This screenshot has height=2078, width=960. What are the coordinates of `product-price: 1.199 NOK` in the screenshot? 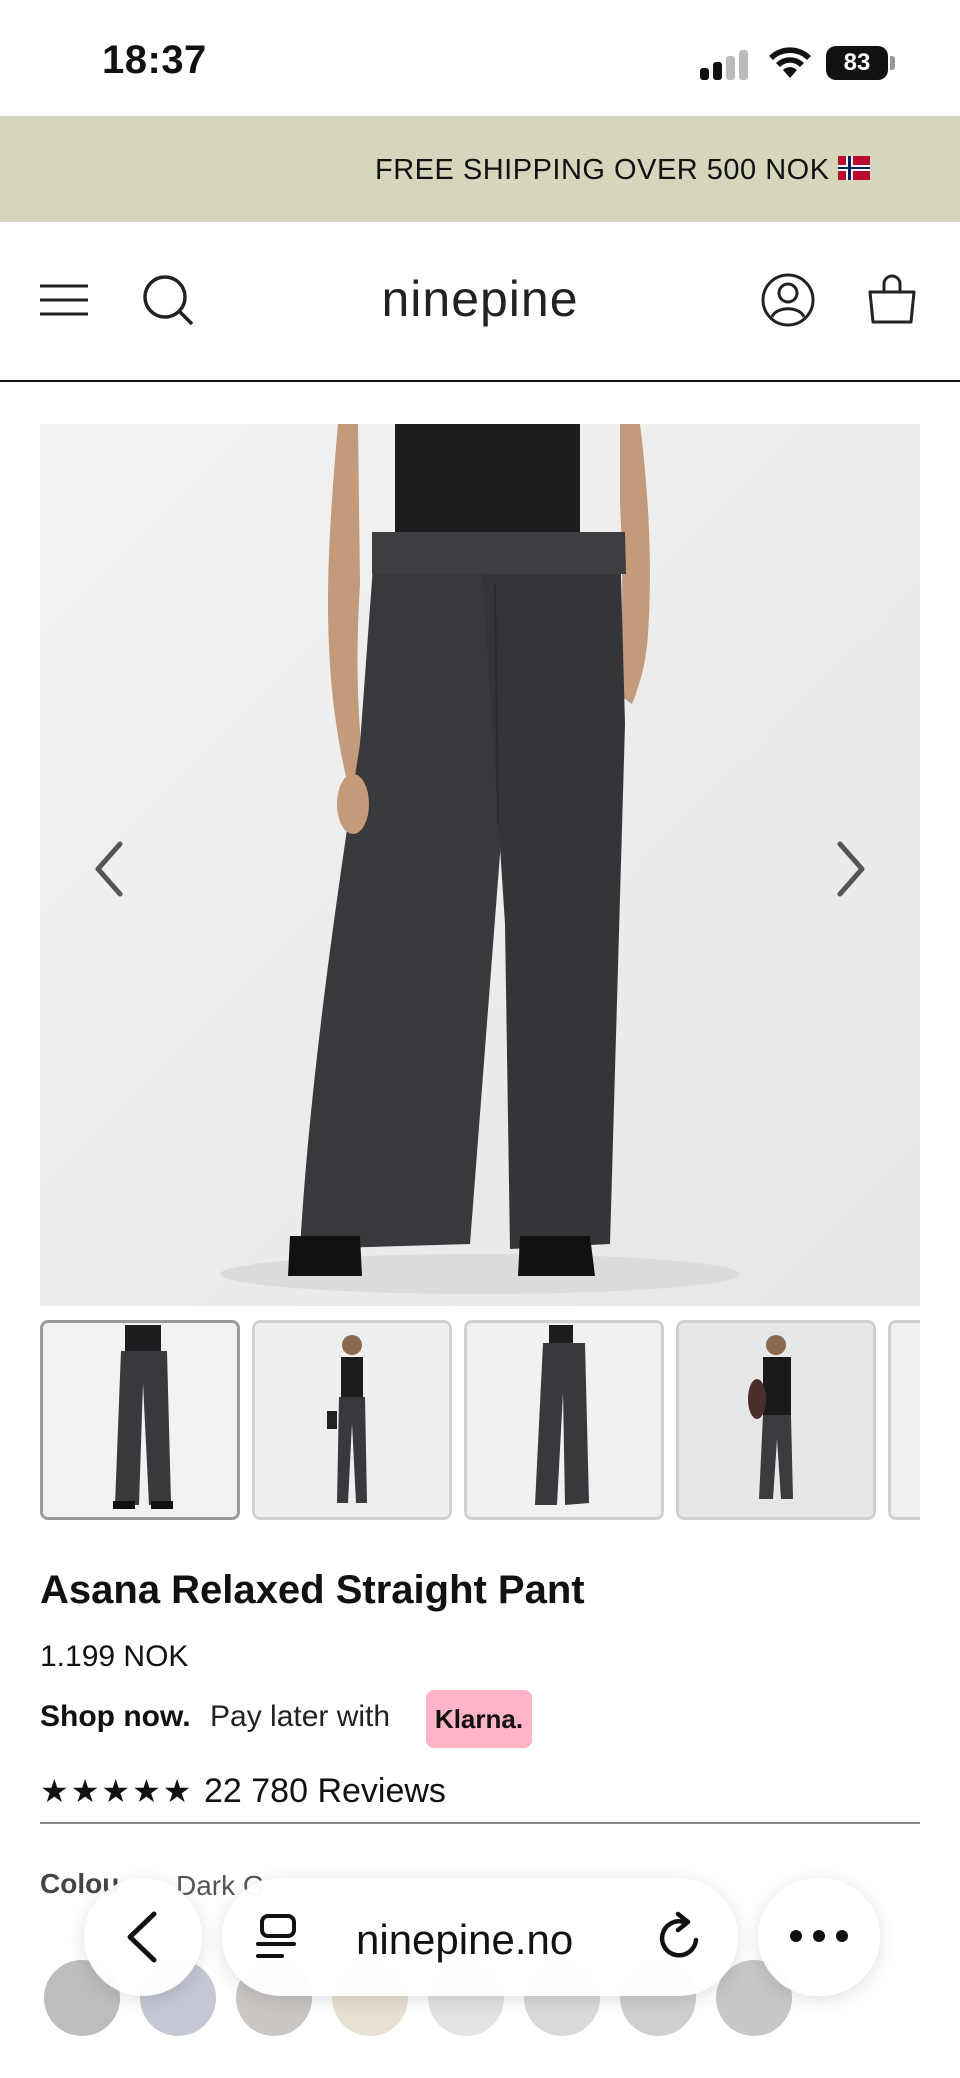 It's located at (114, 1656).